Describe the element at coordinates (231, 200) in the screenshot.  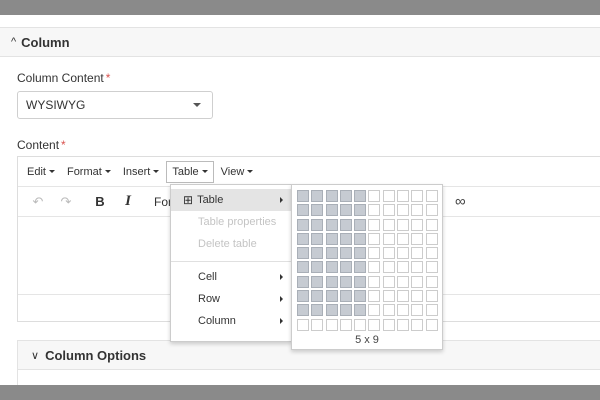
I see `menu-item-table: ⊞ Table` at that location.